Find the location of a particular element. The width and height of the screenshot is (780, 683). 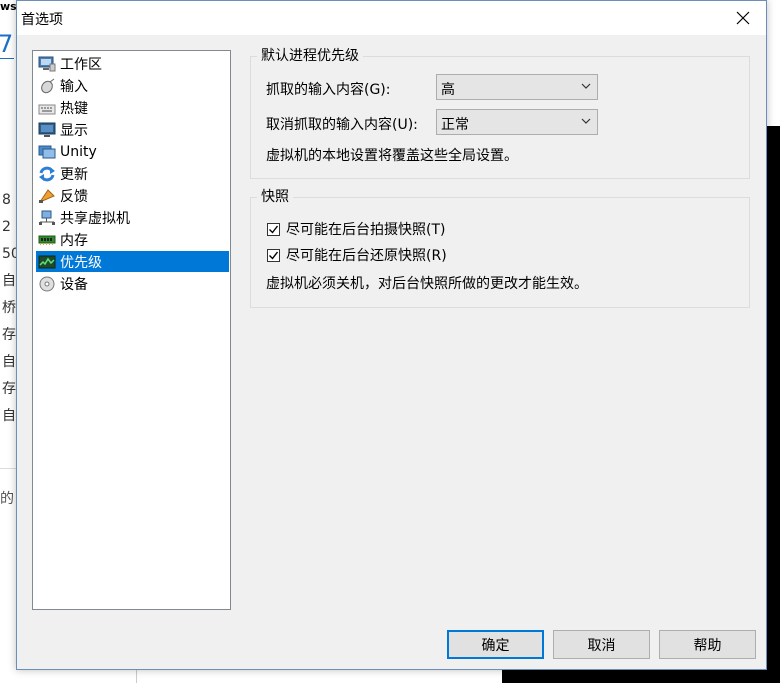

tree-item-label: 更新 is located at coordinates (74, 174).